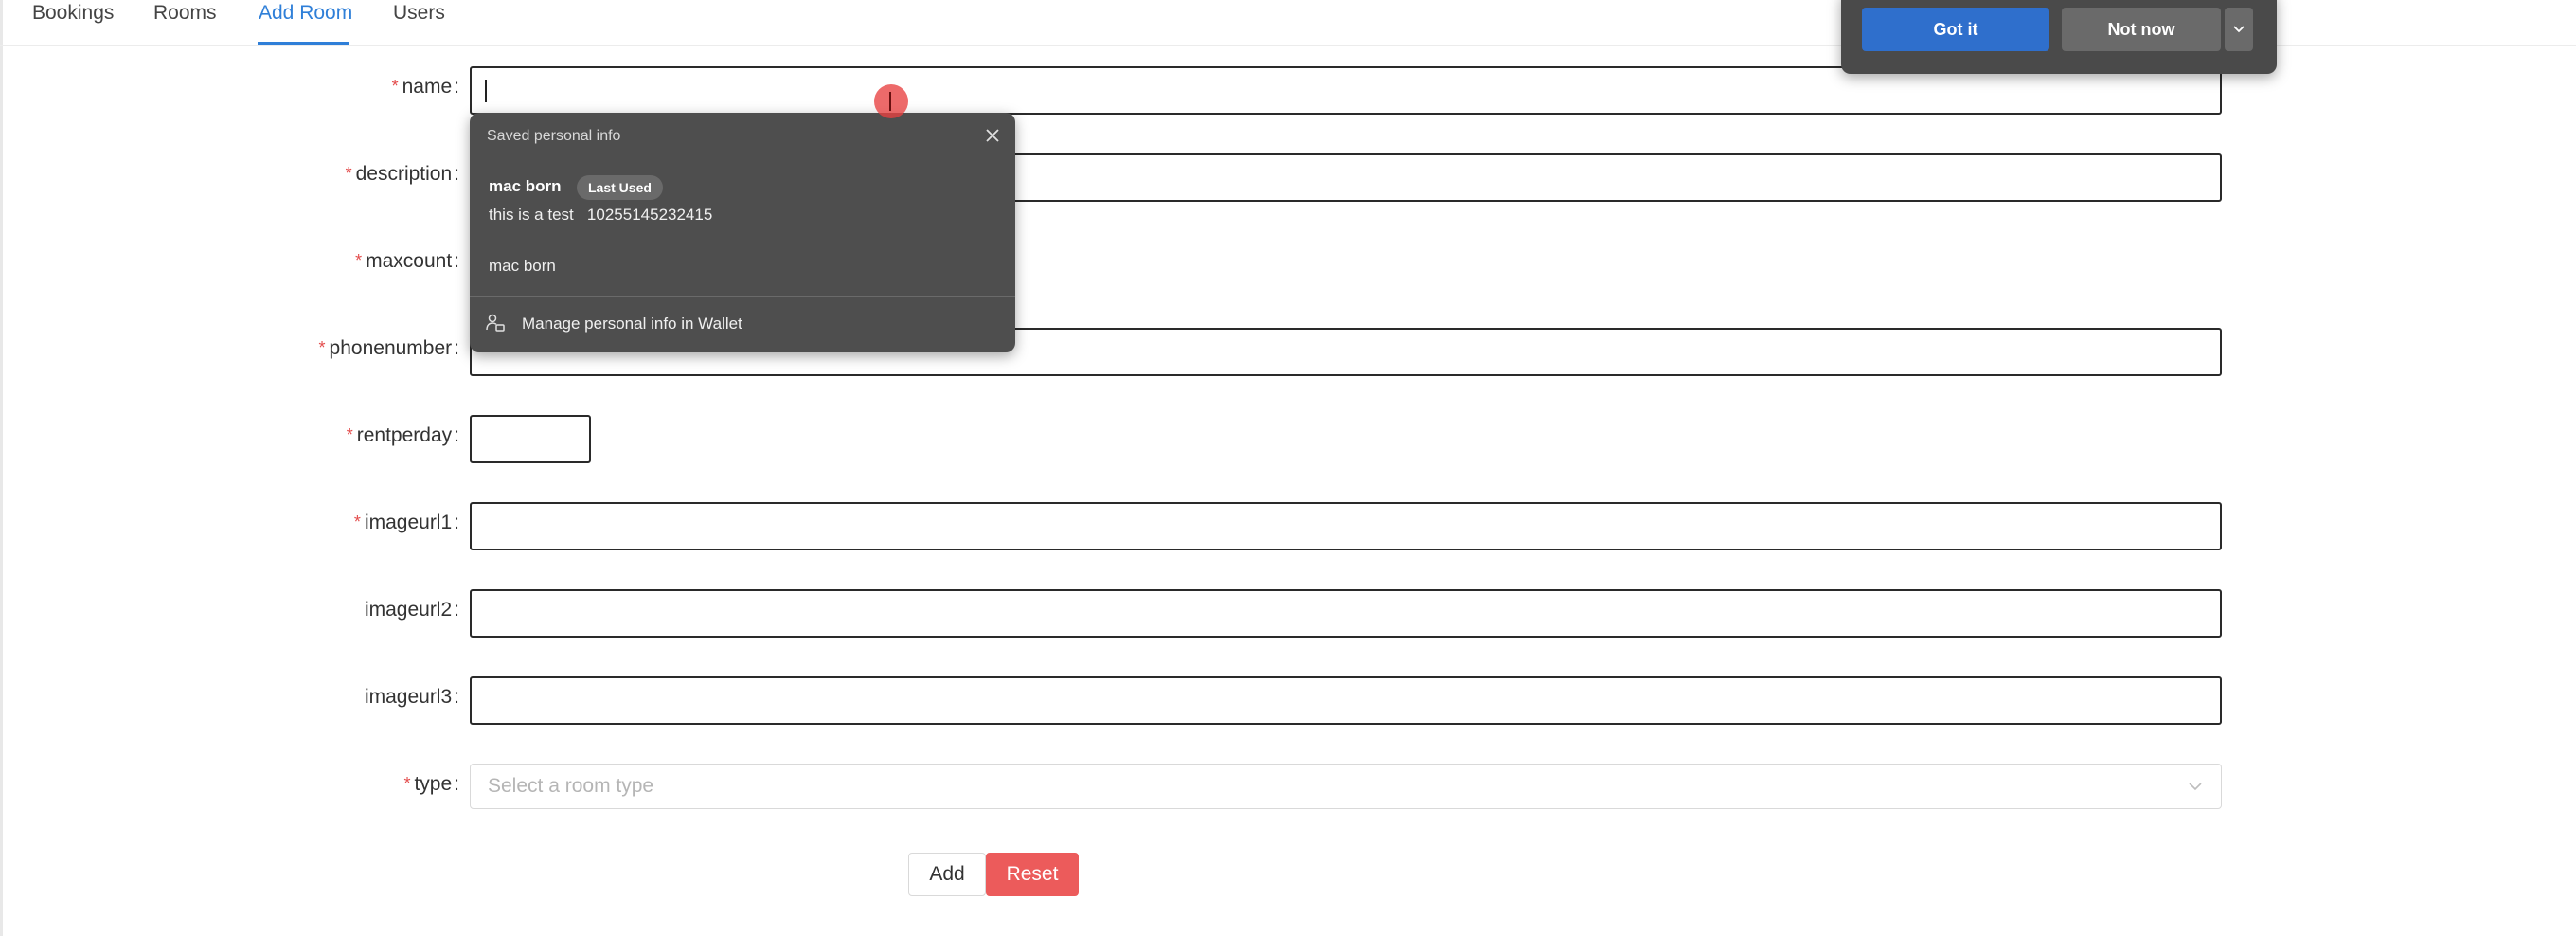  I want to click on person-wallet-icon, so click(496, 323).